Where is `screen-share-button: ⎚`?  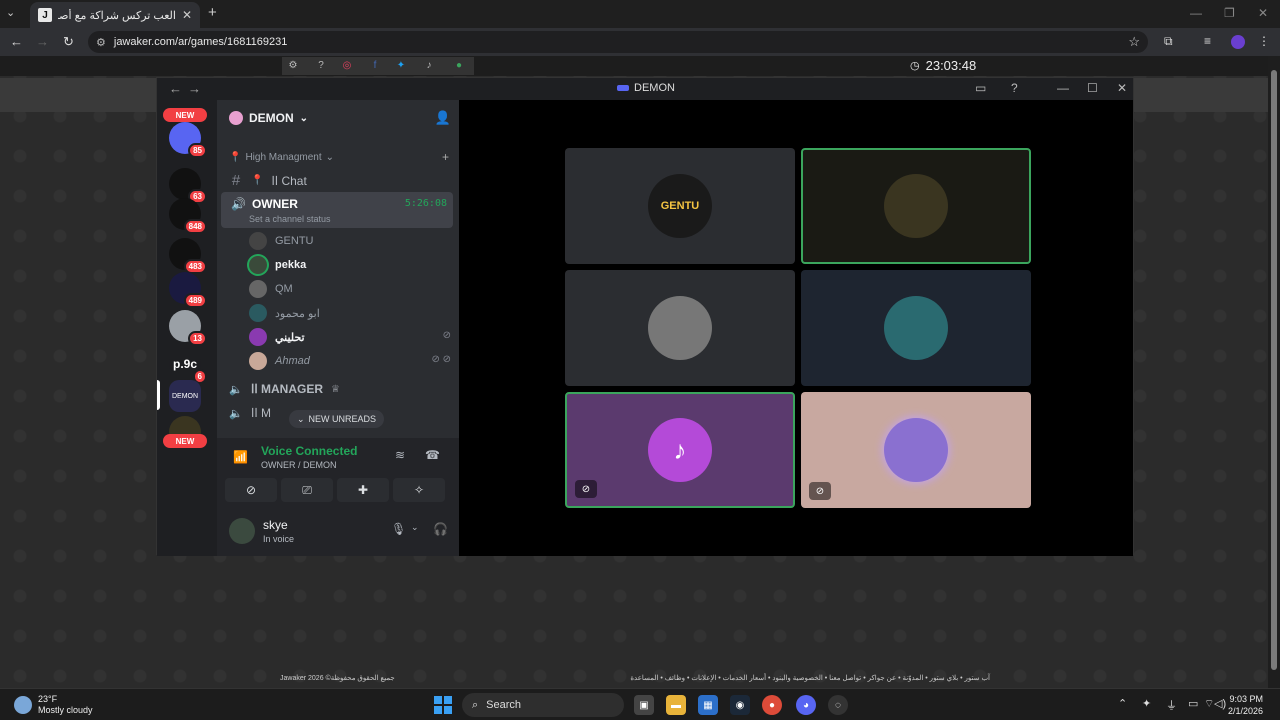 screen-share-button: ⎚ is located at coordinates (307, 490).